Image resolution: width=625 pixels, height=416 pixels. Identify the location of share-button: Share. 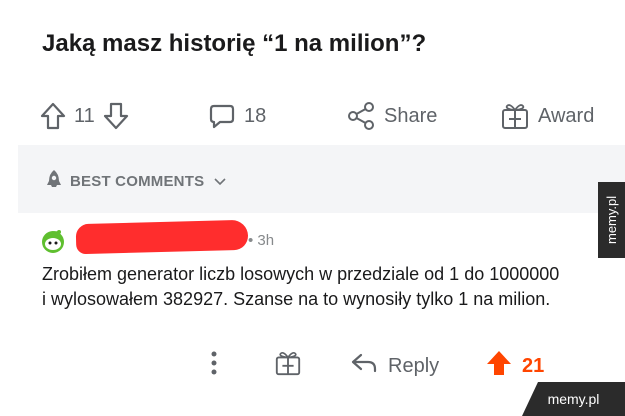
(391, 116).